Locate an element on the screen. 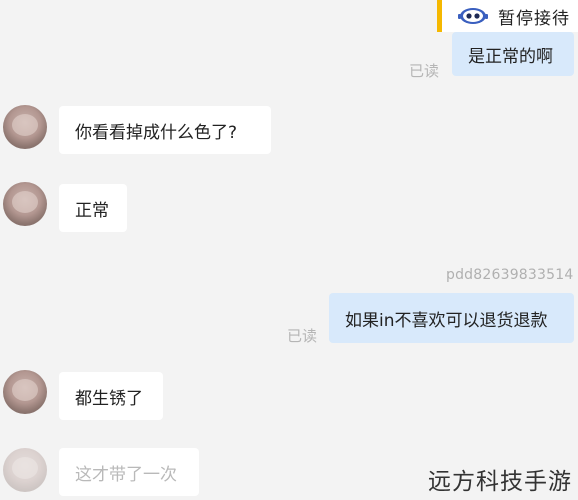 The height and width of the screenshot is (500, 578). outgoing-message-bubble: 是正常的啊 is located at coordinates (513, 54).